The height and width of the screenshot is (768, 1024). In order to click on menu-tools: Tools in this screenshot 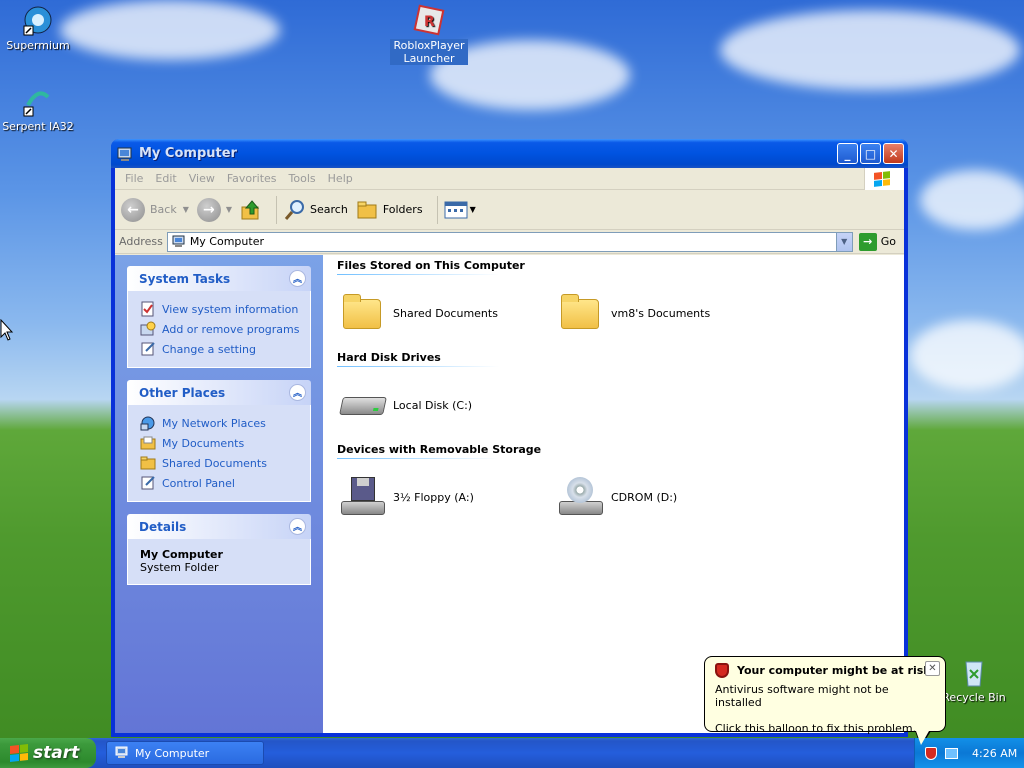, I will do `click(302, 178)`.